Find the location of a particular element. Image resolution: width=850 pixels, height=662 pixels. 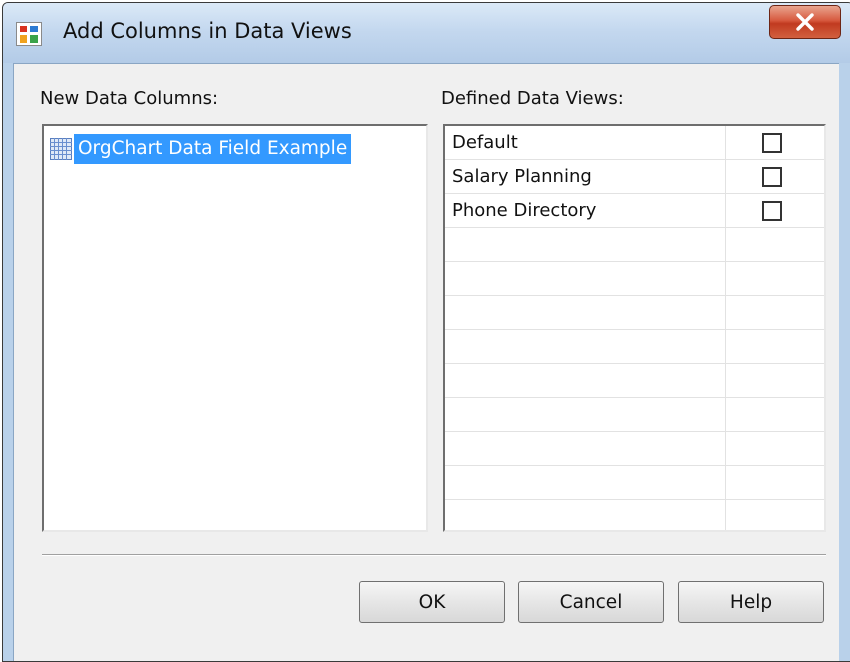

close-button is located at coordinates (805, 22).